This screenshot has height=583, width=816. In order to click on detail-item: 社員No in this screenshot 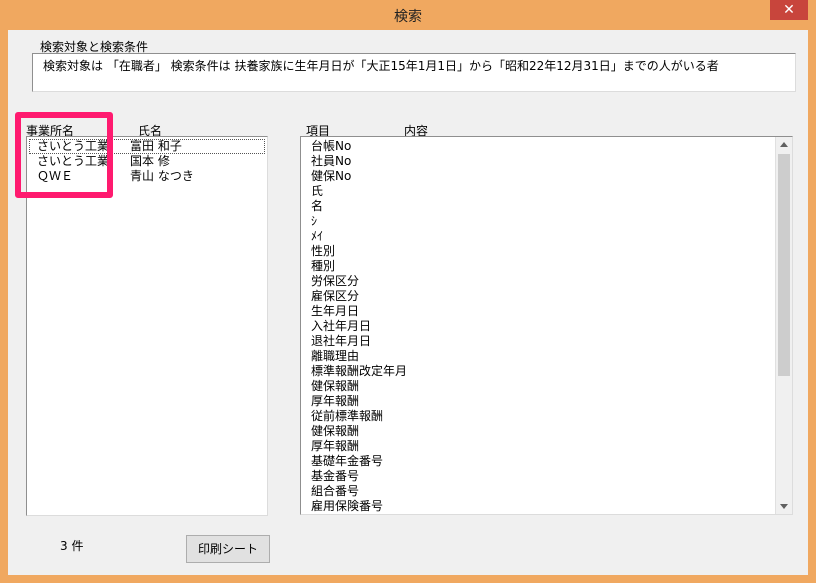, I will do `click(331, 161)`.